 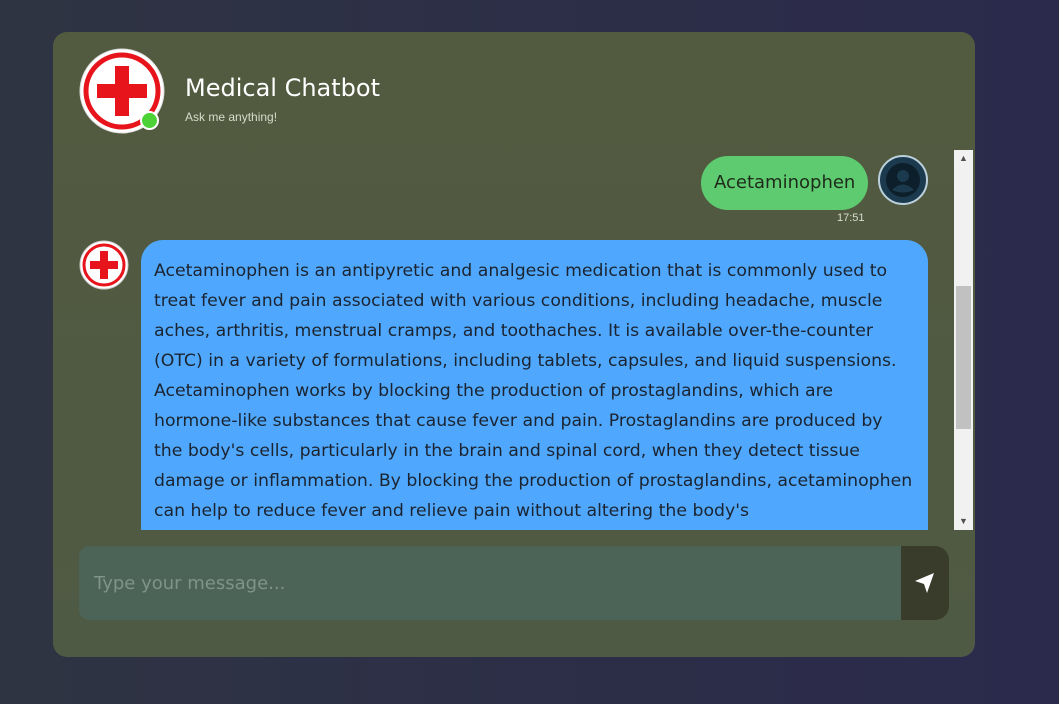 I want to click on send-icon, so click(x=924, y=583).